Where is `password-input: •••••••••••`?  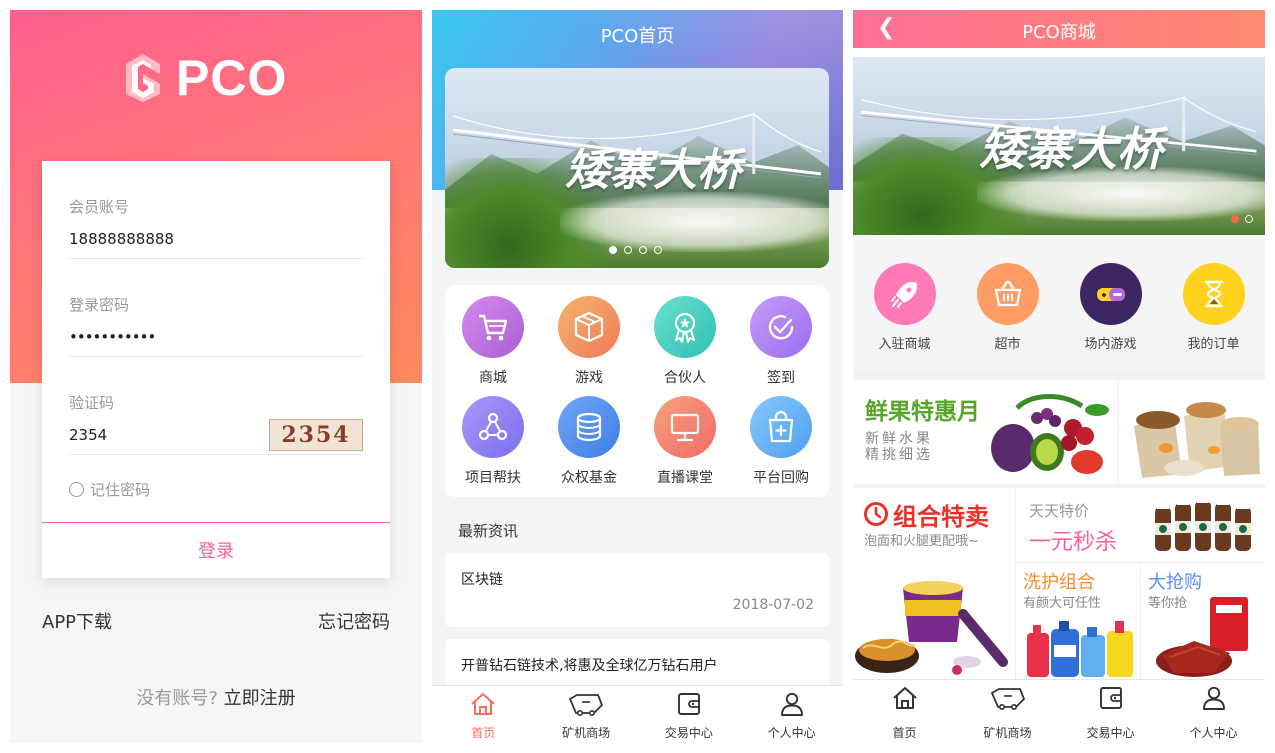
password-input: ••••••••••• is located at coordinates (112, 337).